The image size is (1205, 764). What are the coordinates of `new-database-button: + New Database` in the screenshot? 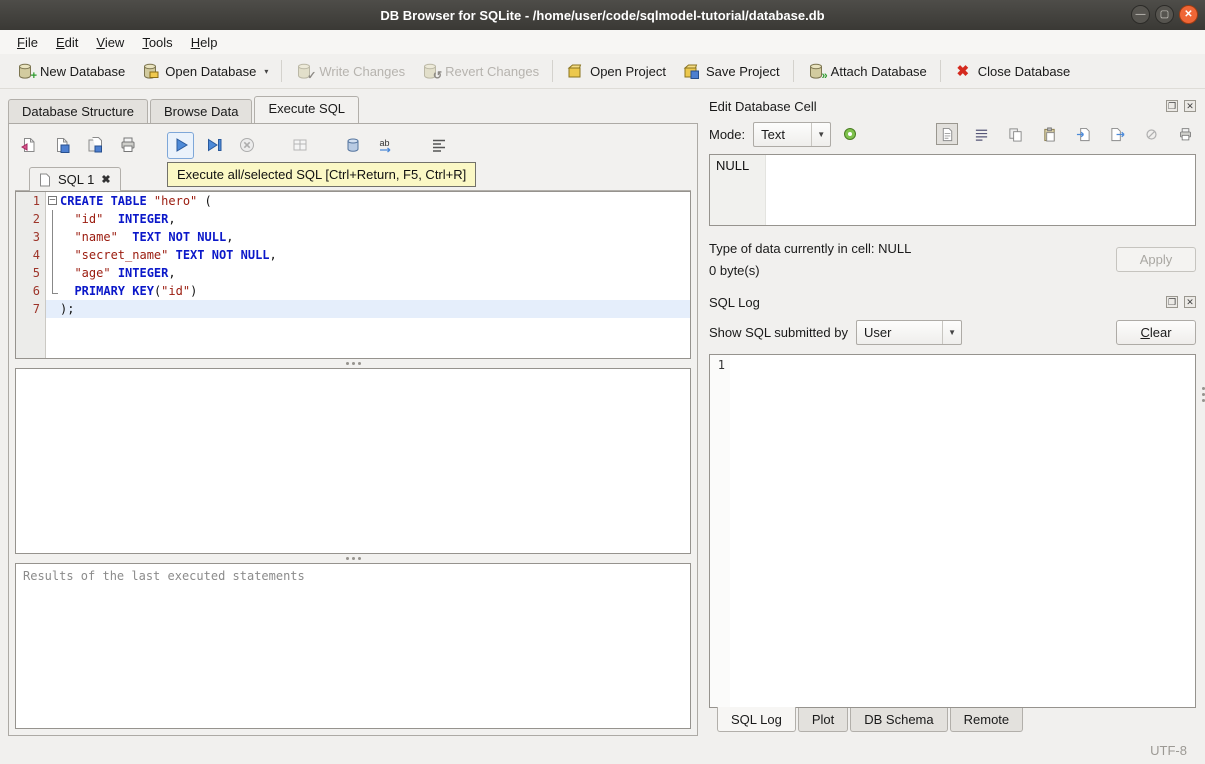 It's located at (70, 71).